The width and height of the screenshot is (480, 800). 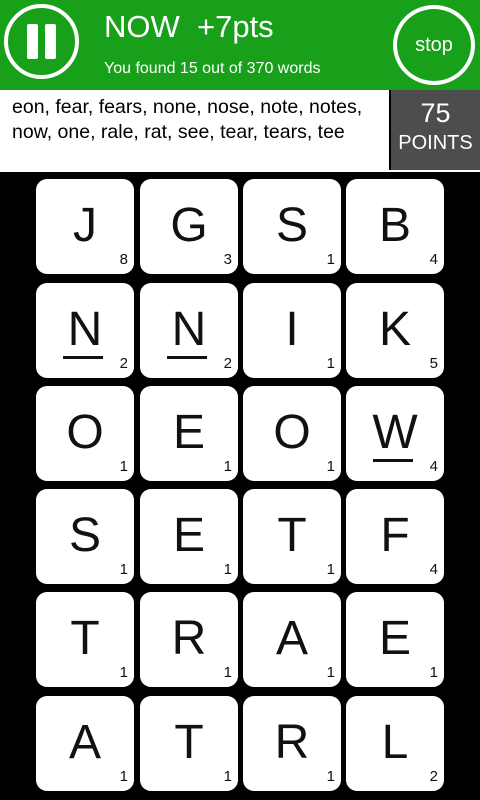 I want to click on letter-tile: G3, so click(x=189, y=226).